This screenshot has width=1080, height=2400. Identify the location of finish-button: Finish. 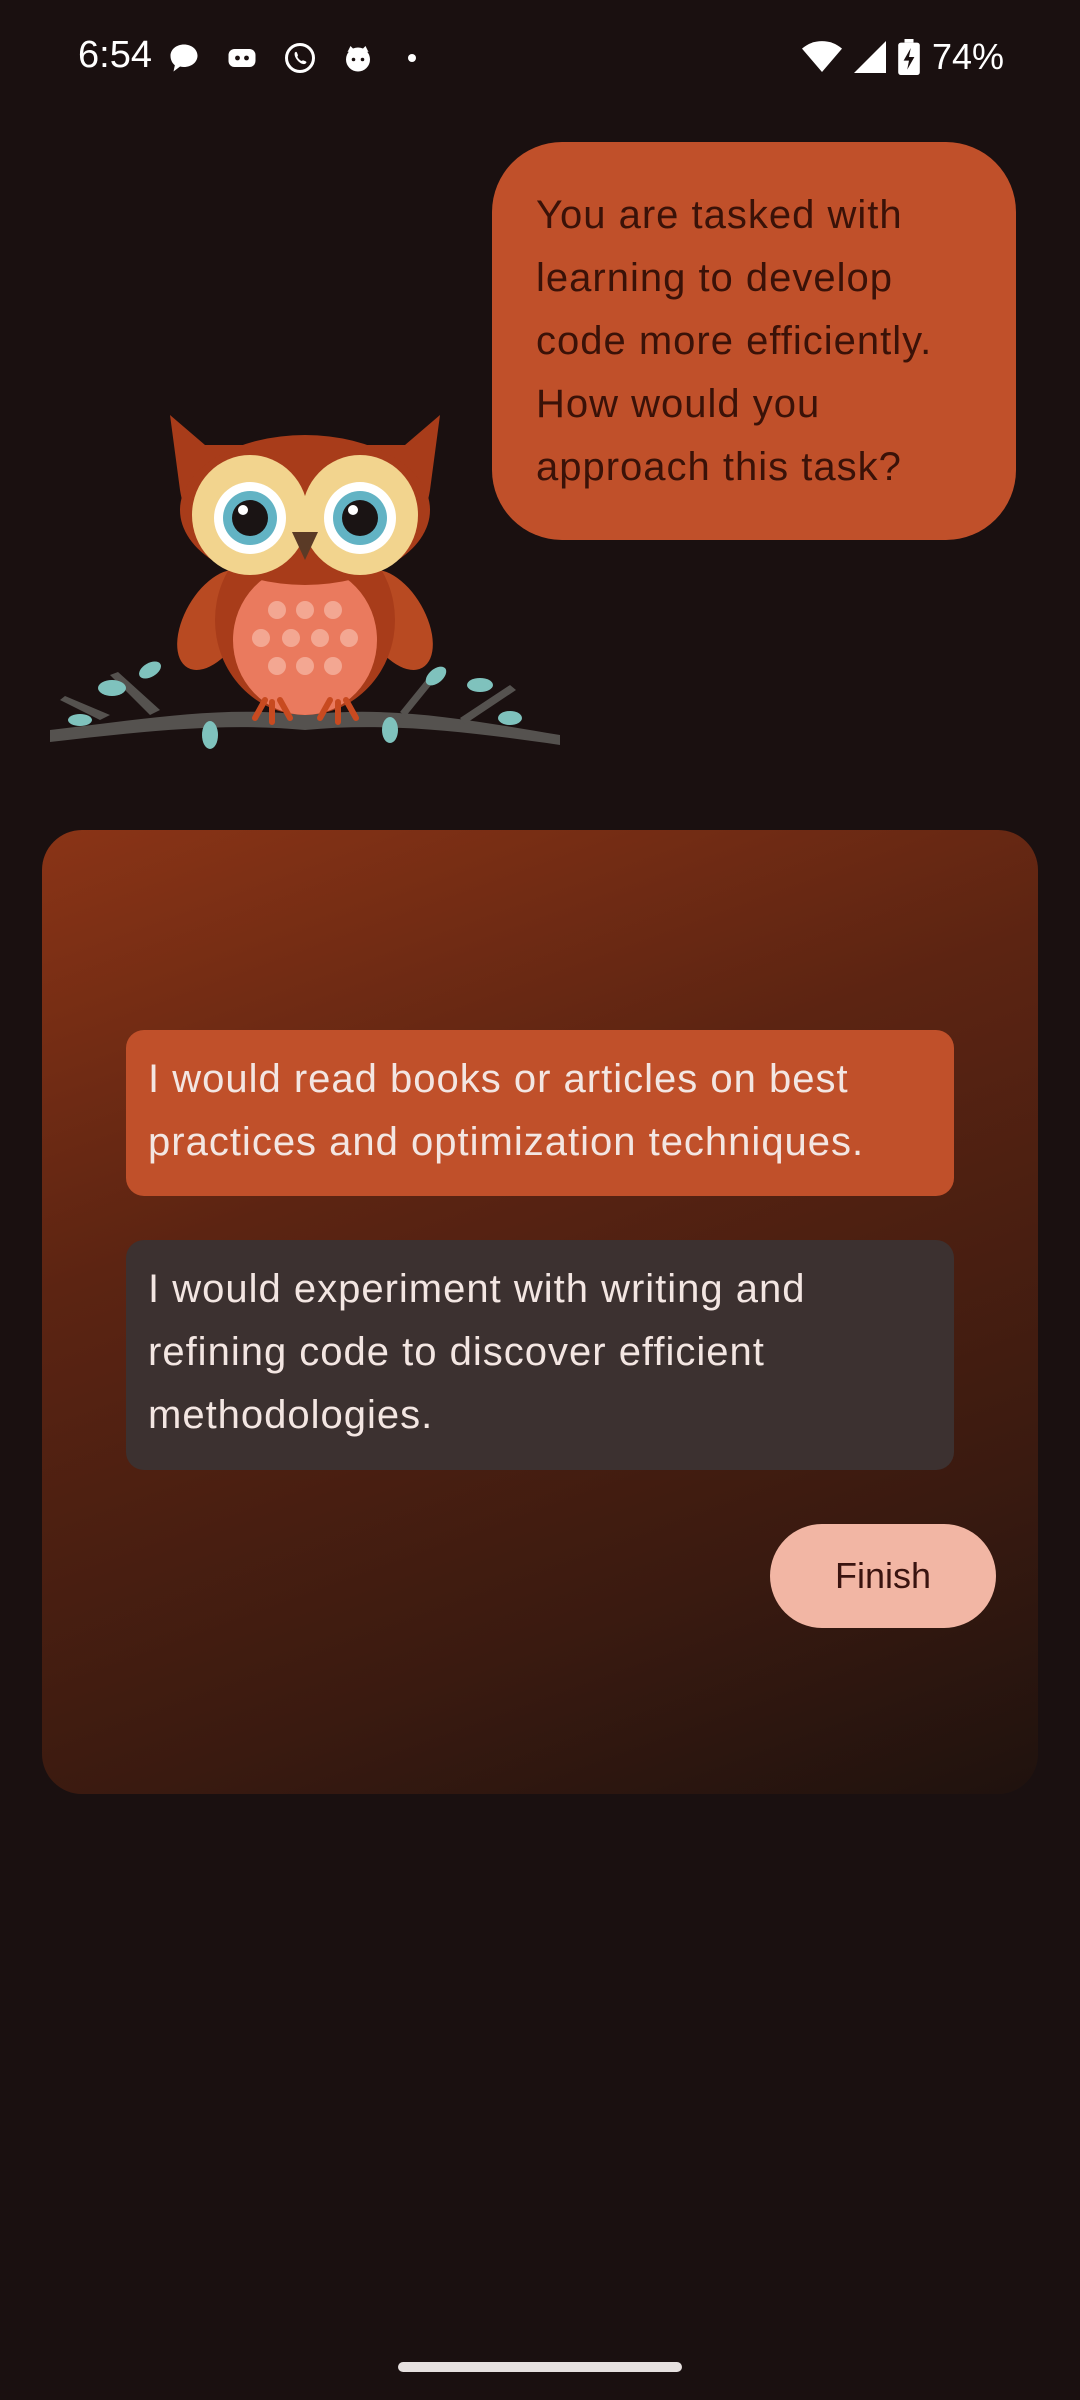
(883, 1576).